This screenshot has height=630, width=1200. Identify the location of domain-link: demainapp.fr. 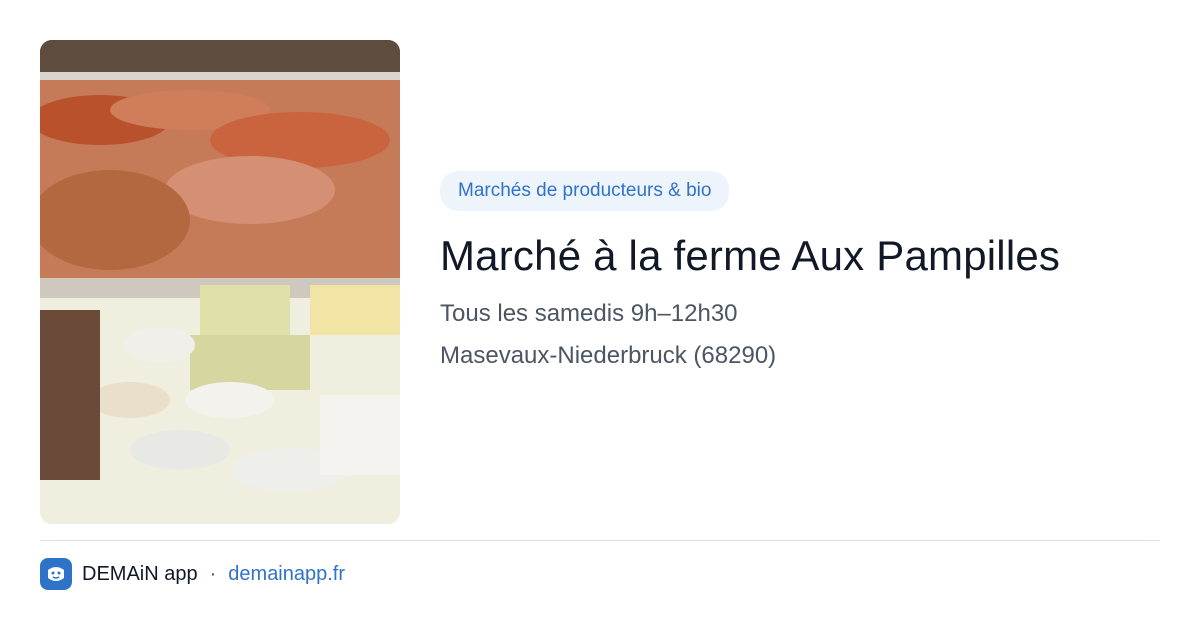
(286, 574).